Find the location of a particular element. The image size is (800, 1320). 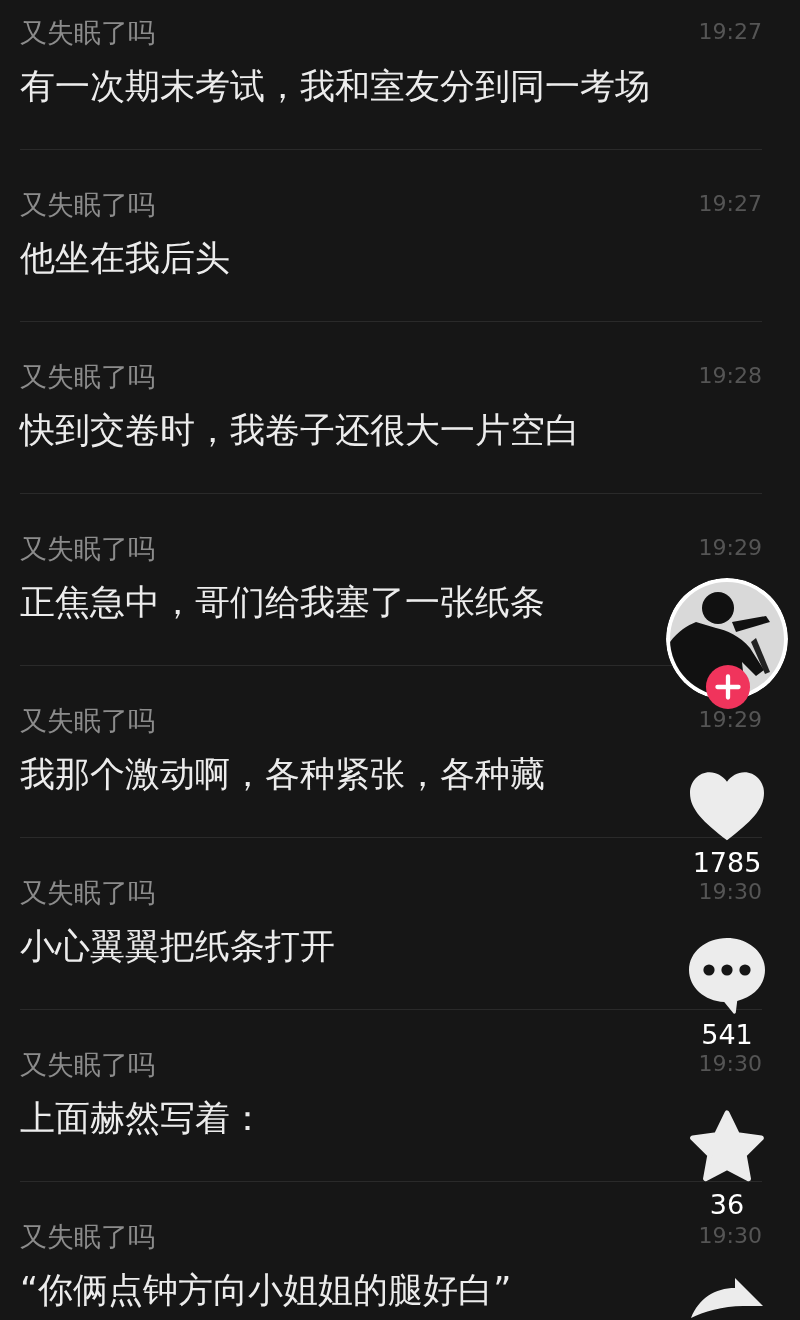

message-text: 上面赫然写着： is located at coordinates (142, 1118).